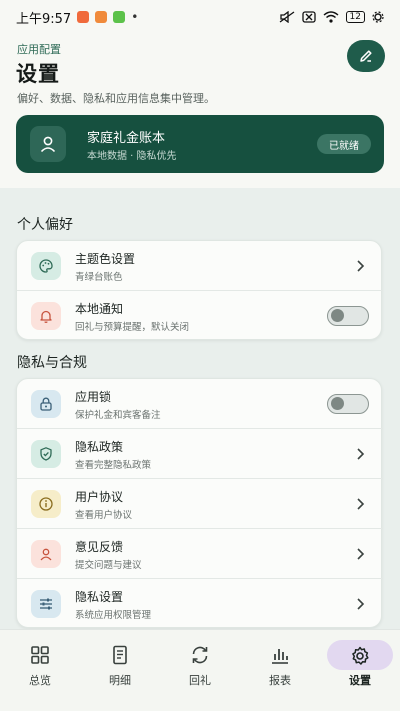 Image resolution: width=400 pixels, height=711 pixels. I want to click on avatar, so click(48, 144).